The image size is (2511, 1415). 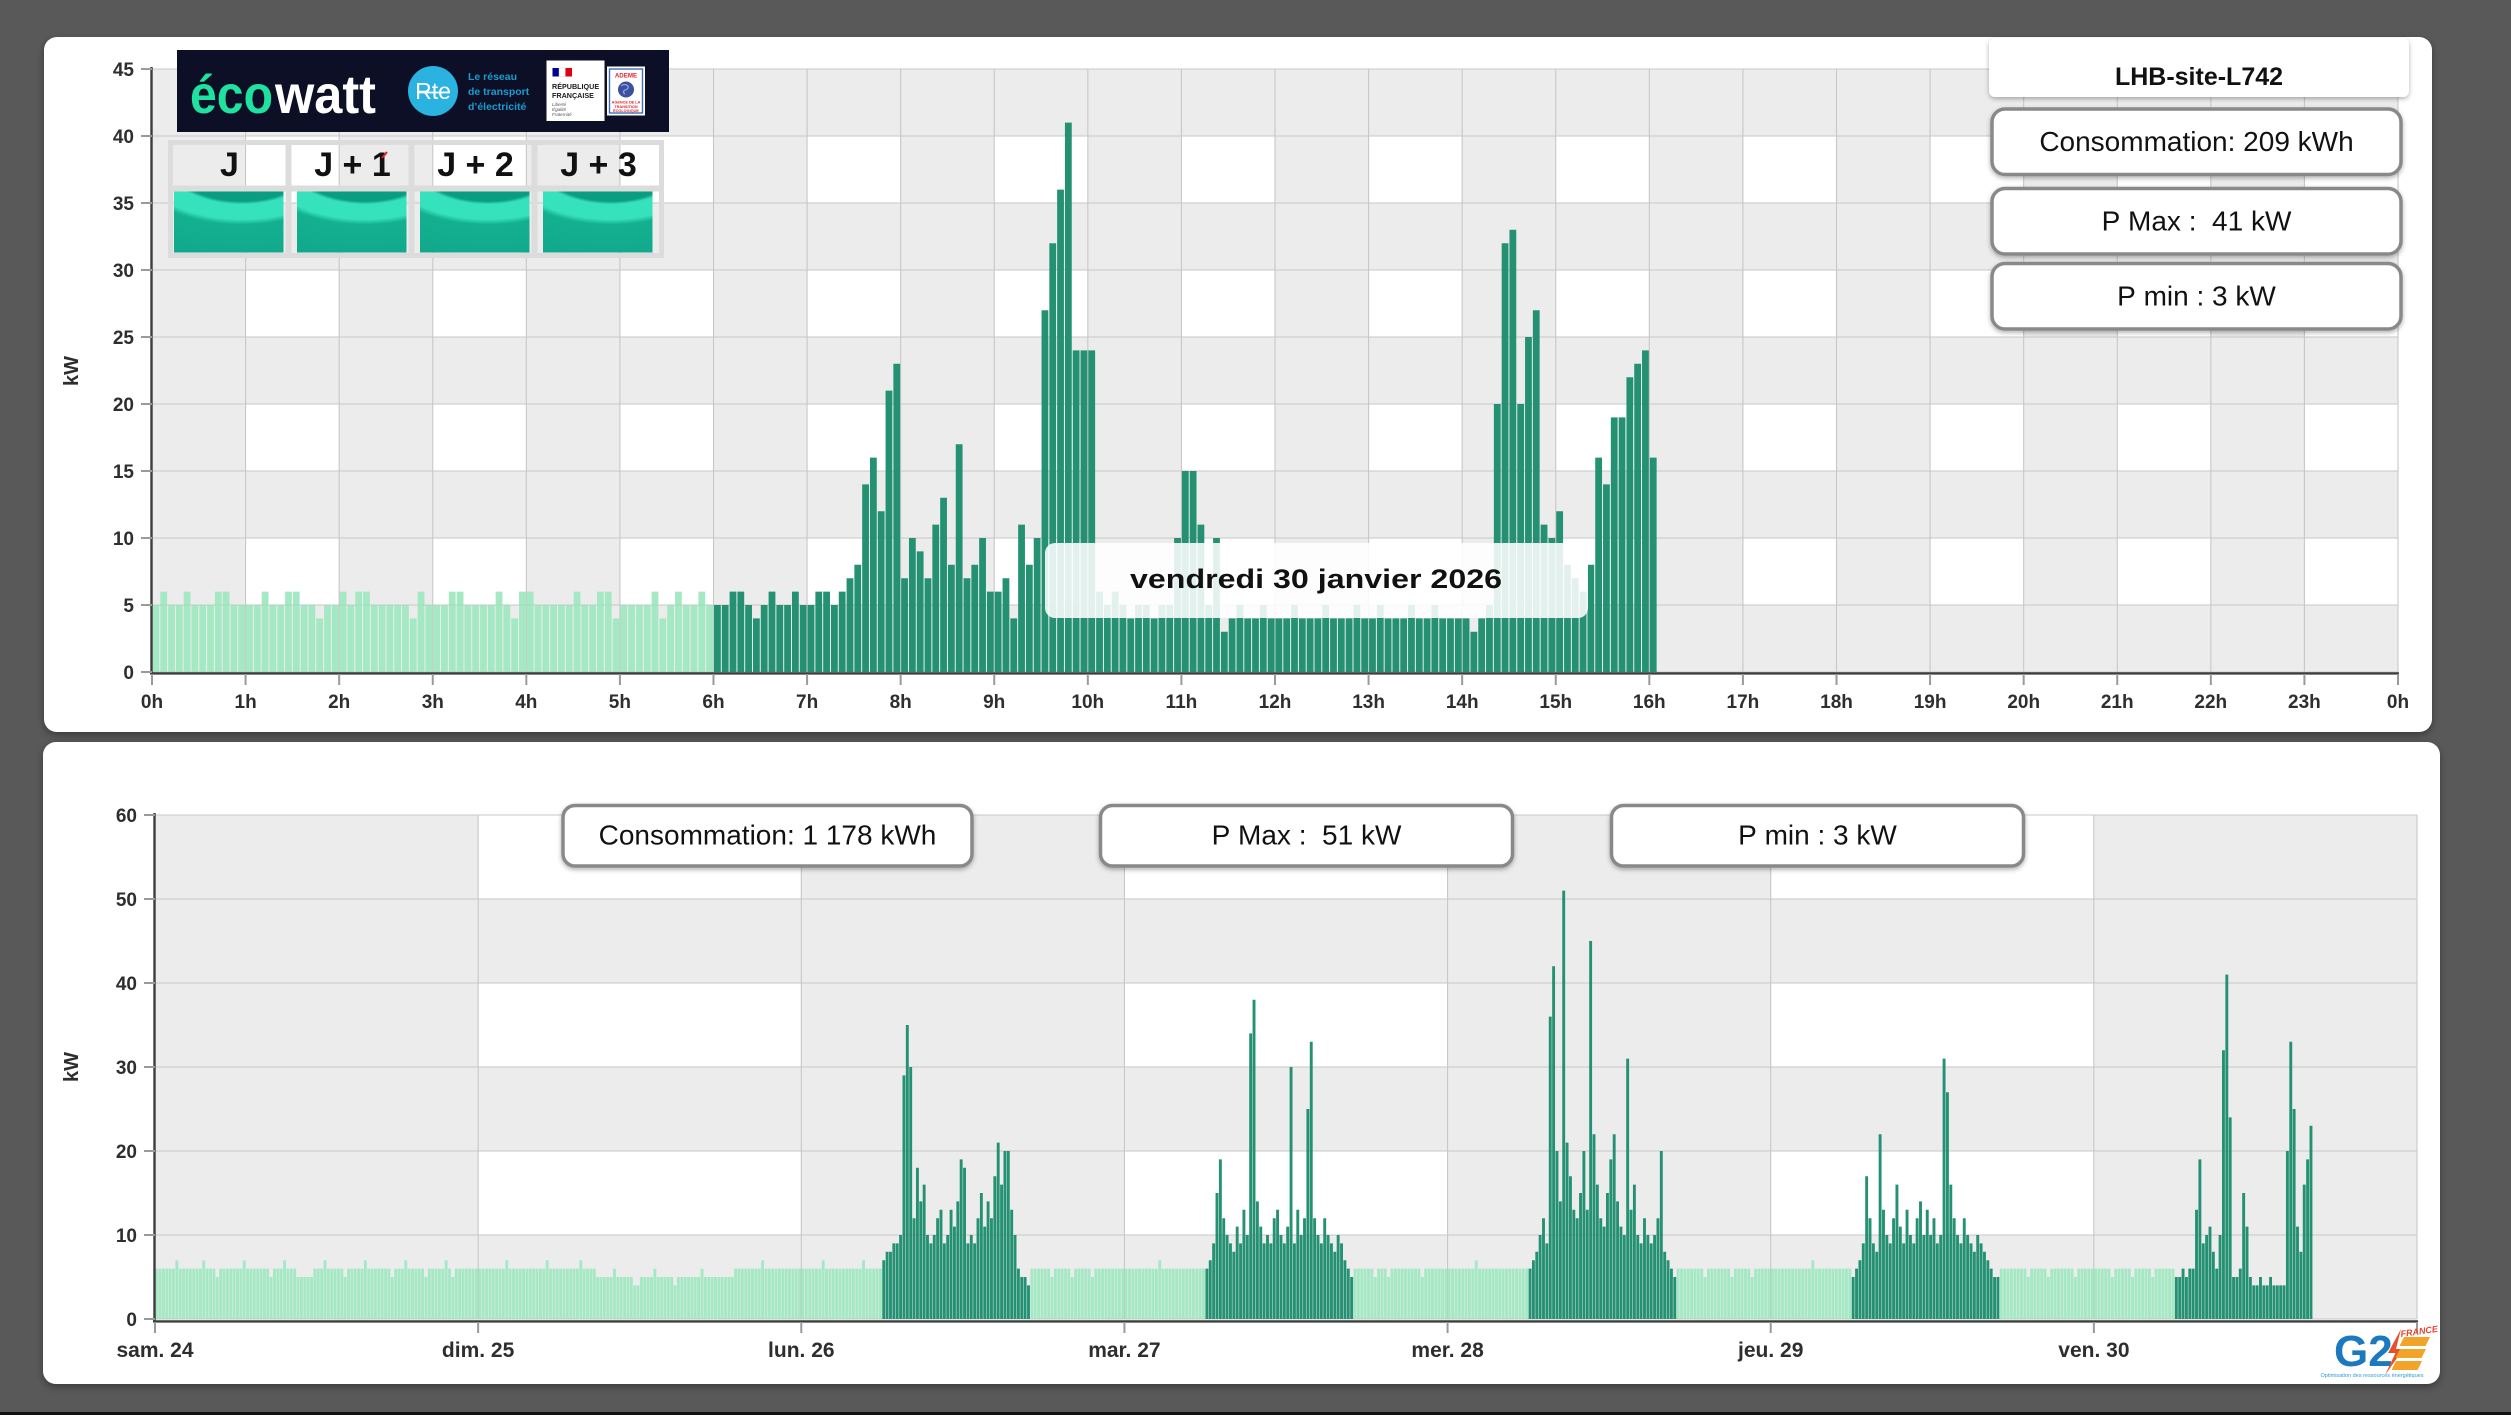 What do you see at coordinates (2093, 1350) in the screenshot?
I see `svg-text: ven. 30` at bounding box center [2093, 1350].